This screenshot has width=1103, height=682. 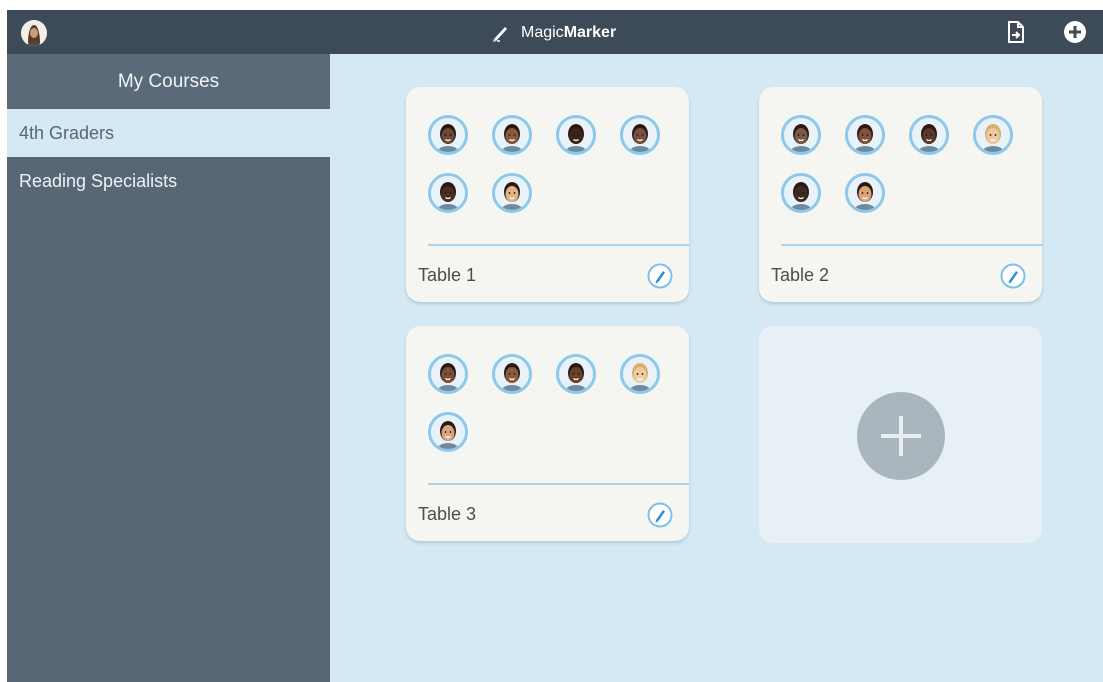 I want to click on table-card: Table 1, so click(x=547, y=194).